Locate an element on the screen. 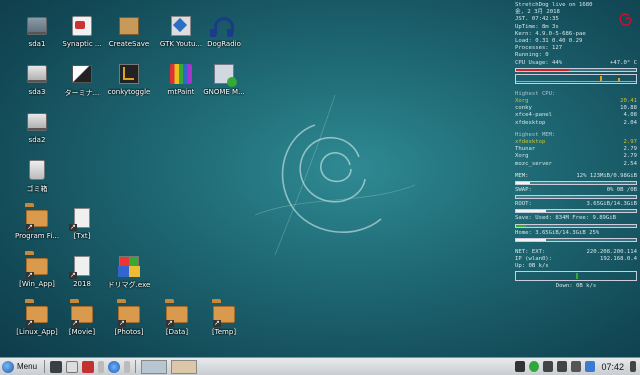 The image size is (640, 375). conky-top-mem-header: Highest MEM: is located at coordinates (535, 134).